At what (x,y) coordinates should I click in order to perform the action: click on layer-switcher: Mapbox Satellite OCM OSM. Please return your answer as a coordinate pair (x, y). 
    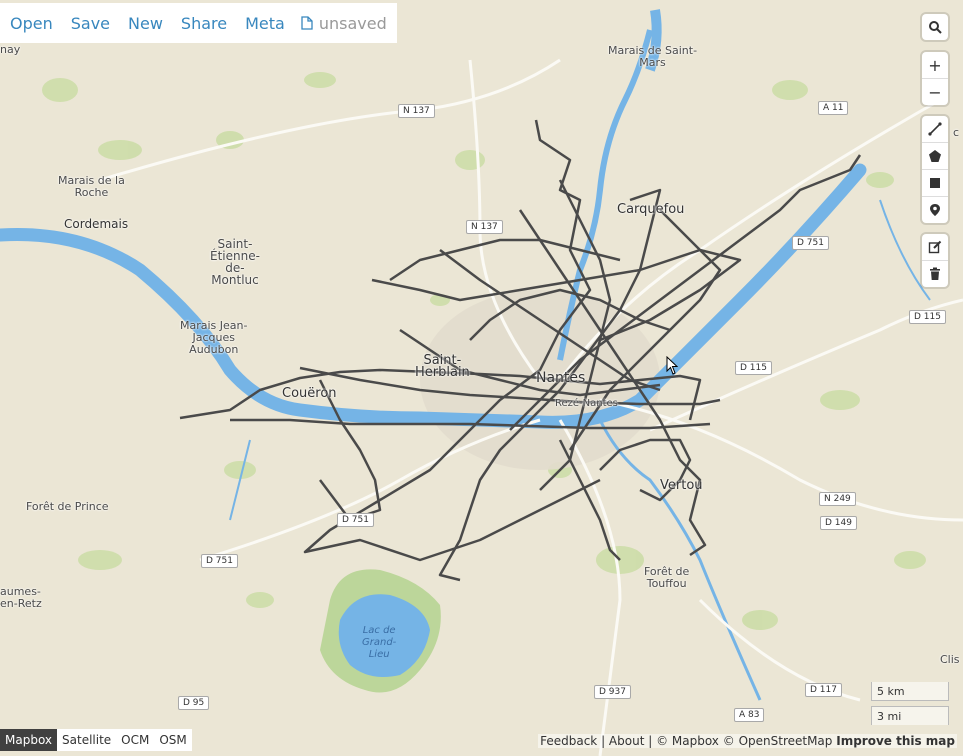
    Looking at the image, I should click on (96, 740).